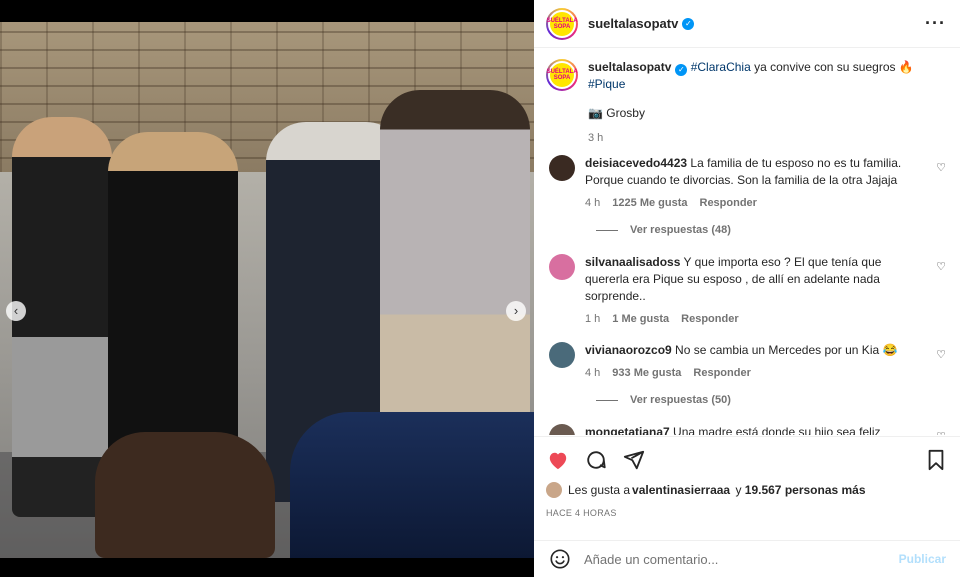  I want to click on comment-username: vivianaorozco9, so click(628, 350).